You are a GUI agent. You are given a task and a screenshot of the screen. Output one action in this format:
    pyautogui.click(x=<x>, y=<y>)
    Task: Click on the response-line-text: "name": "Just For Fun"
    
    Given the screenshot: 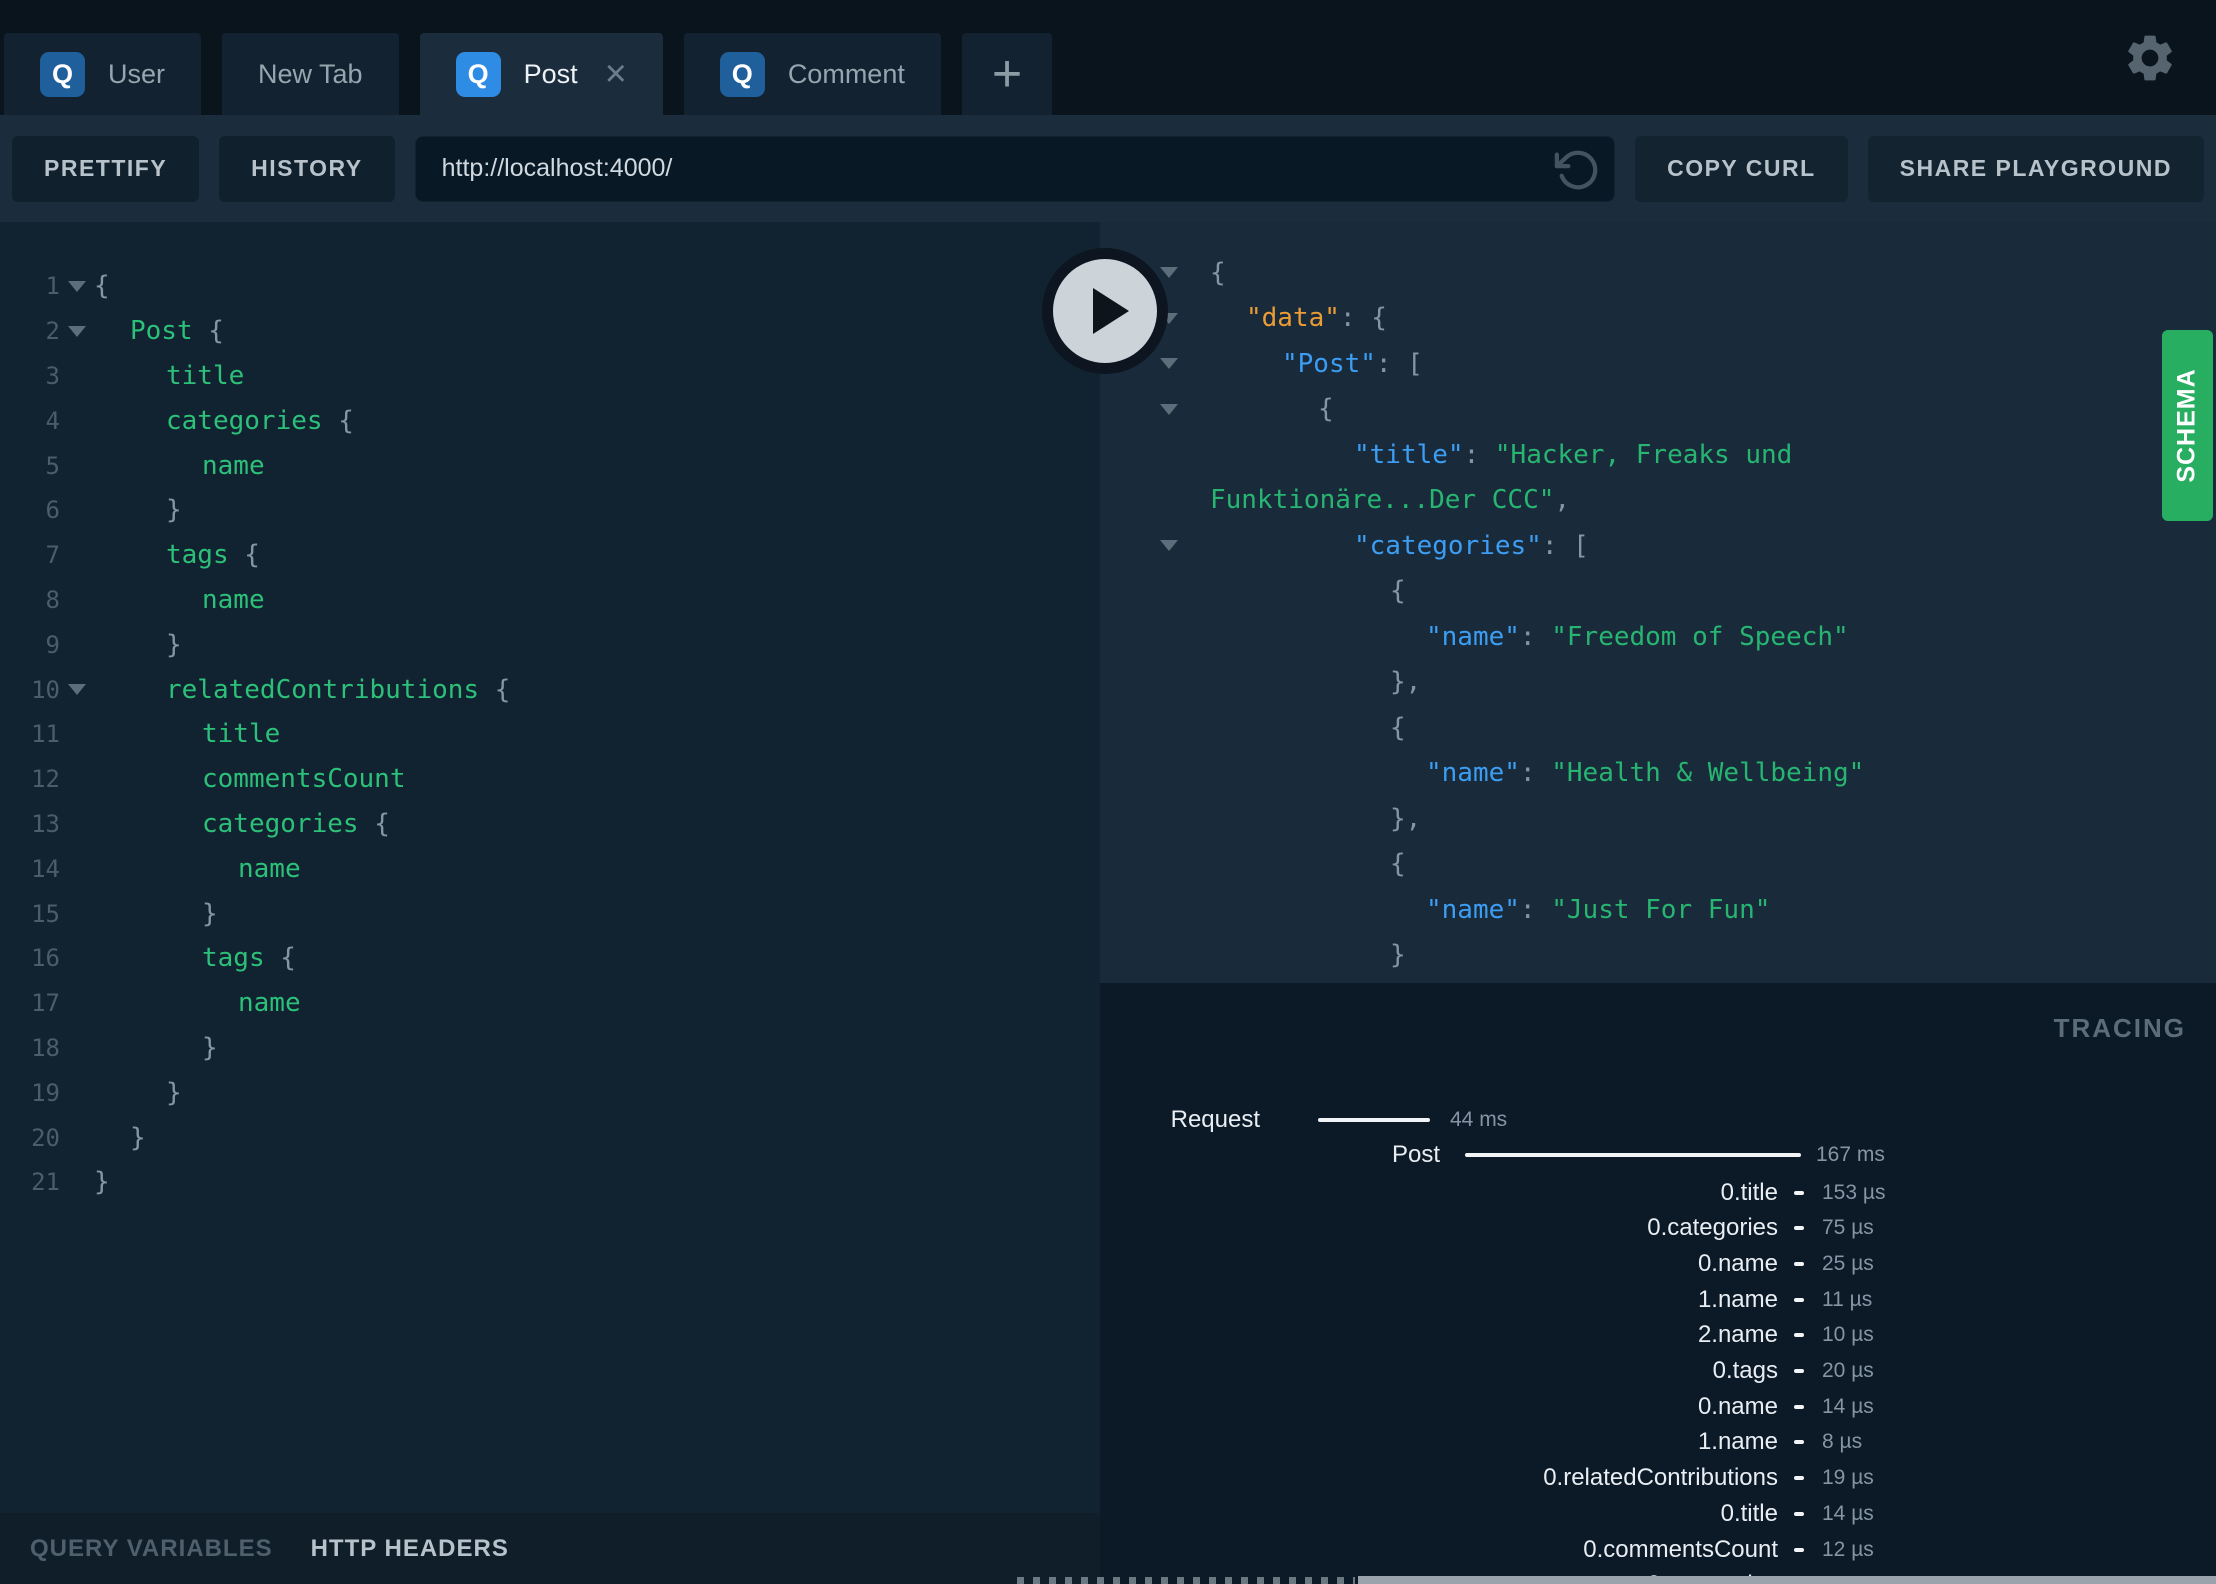 What is the action you would take?
    pyautogui.click(x=1598, y=909)
    